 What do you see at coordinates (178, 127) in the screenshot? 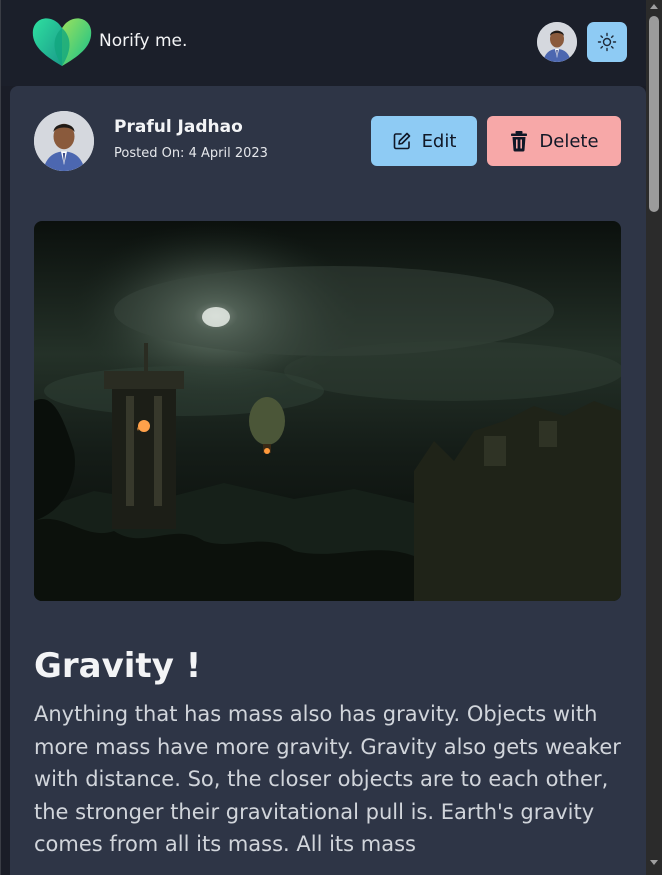
I see `author-name: Praful Jadhao` at bounding box center [178, 127].